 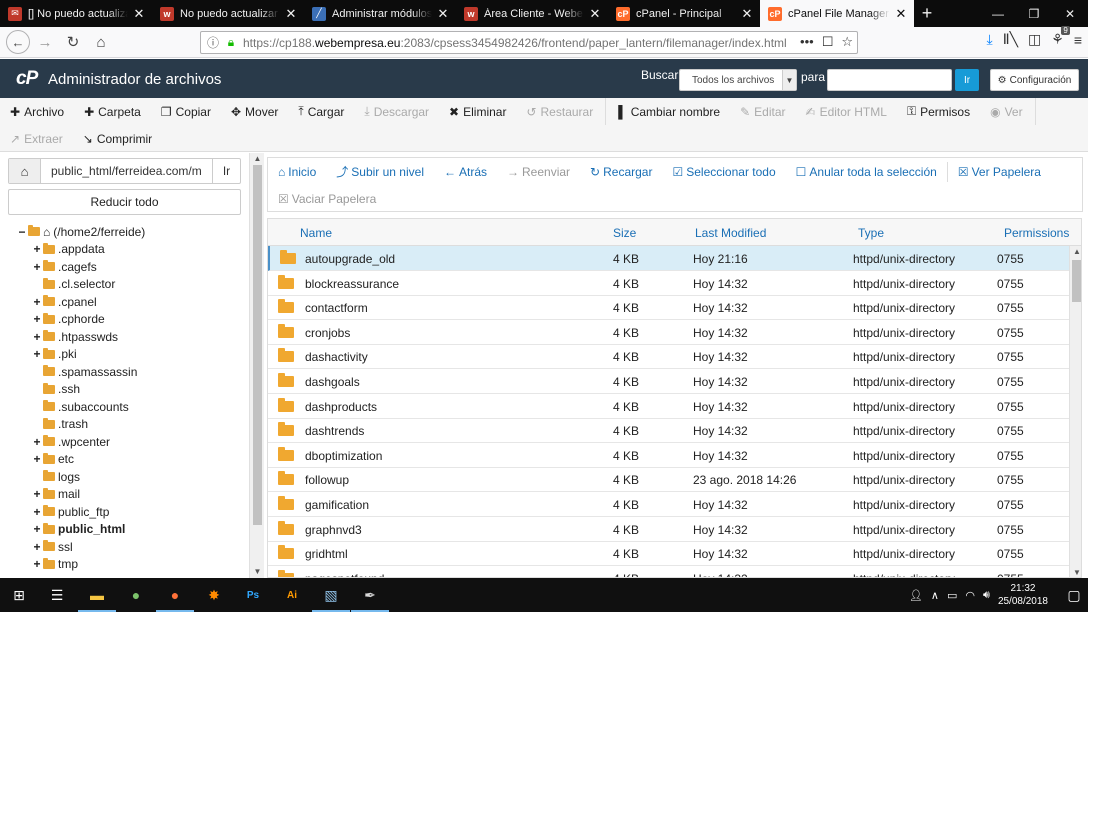 I want to click on download-icon: ⤓, so click(x=990, y=39).